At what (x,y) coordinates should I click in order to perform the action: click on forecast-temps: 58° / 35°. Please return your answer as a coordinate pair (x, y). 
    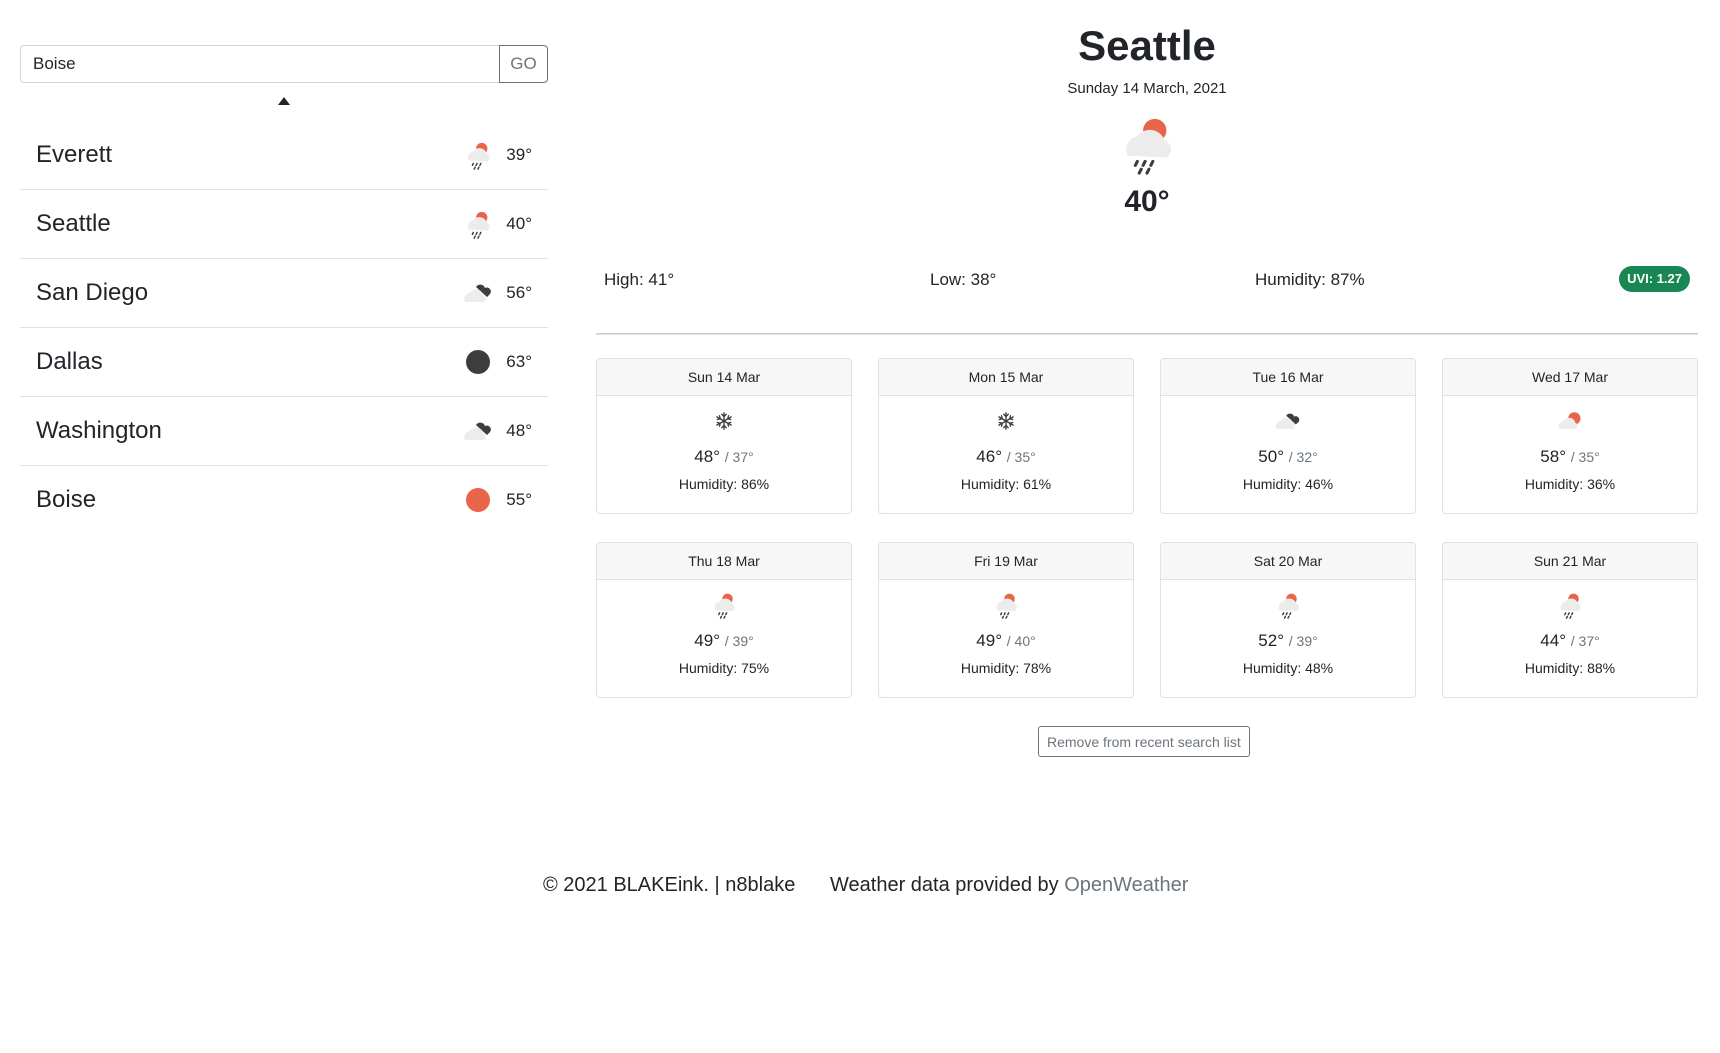
    Looking at the image, I should click on (1570, 457).